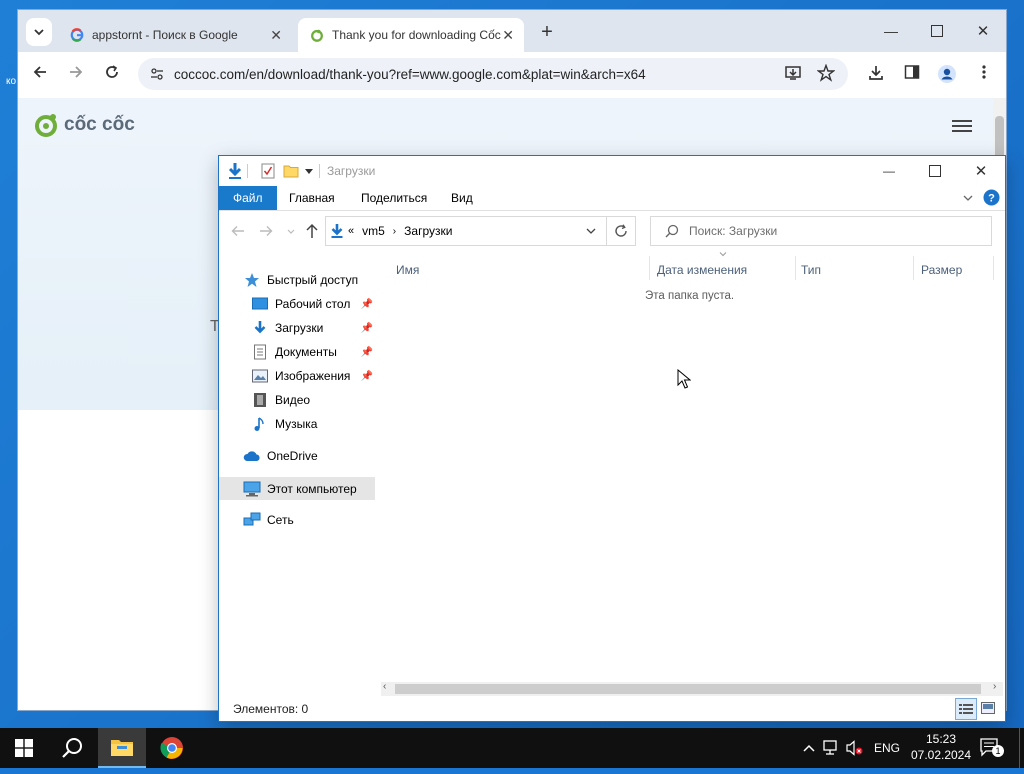  I want to click on show-hidden-icons-button, so click(809, 748).